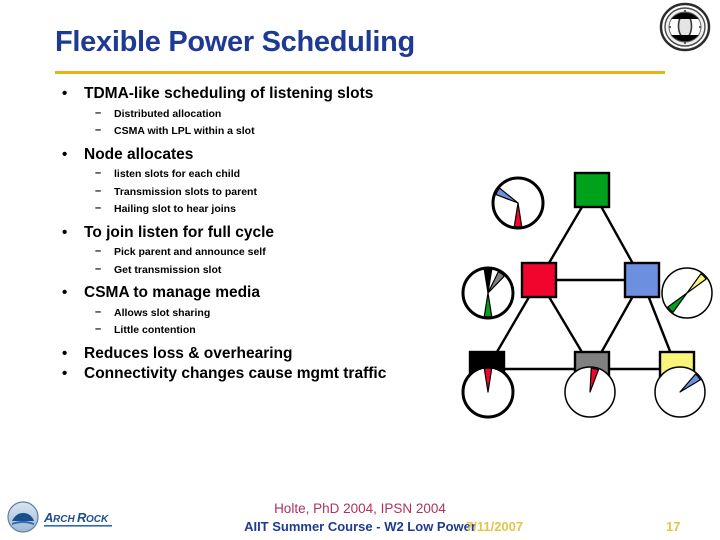 The height and width of the screenshot is (540, 720). What do you see at coordinates (168, 269) in the screenshot?
I see `sub-bullet-text: Get transmission slot` at bounding box center [168, 269].